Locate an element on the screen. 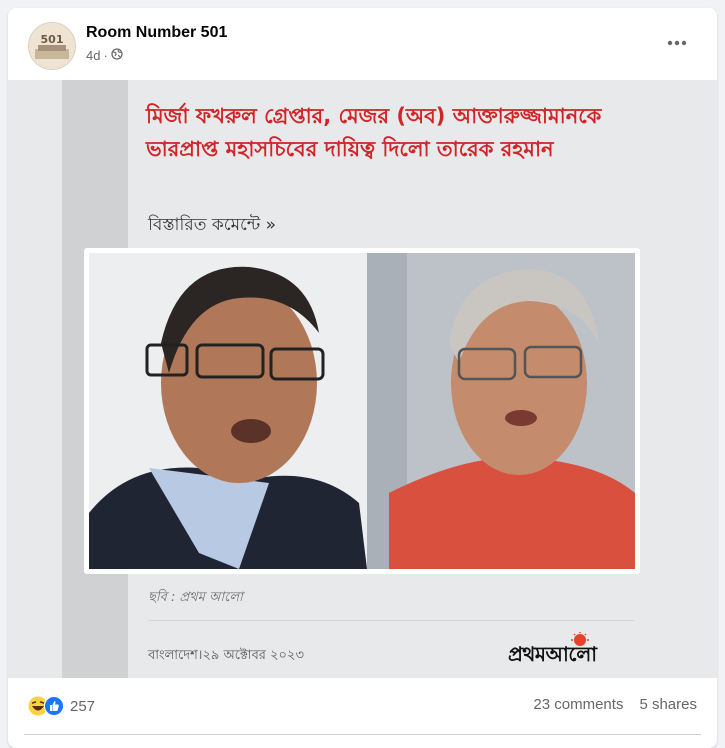 This screenshot has width=725, height=748. page-name: Room Number 501 is located at coordinates (156, 33).